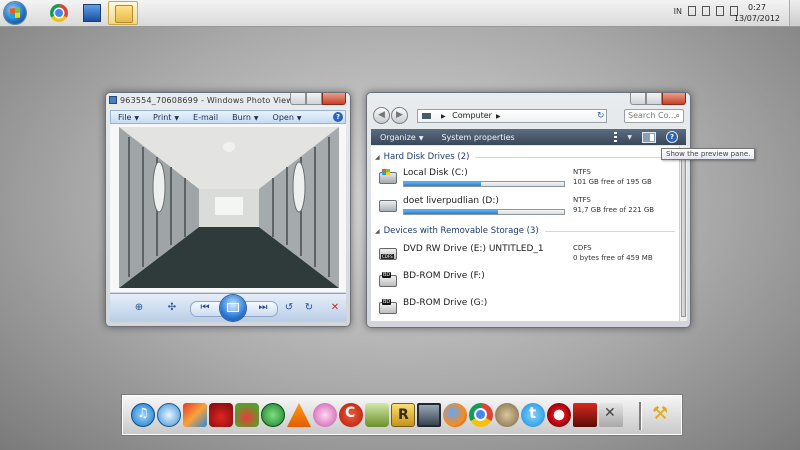 The height and width of the screenshot is (450, 800). I want to click on next-icon: ⏭, so click(263, 308).